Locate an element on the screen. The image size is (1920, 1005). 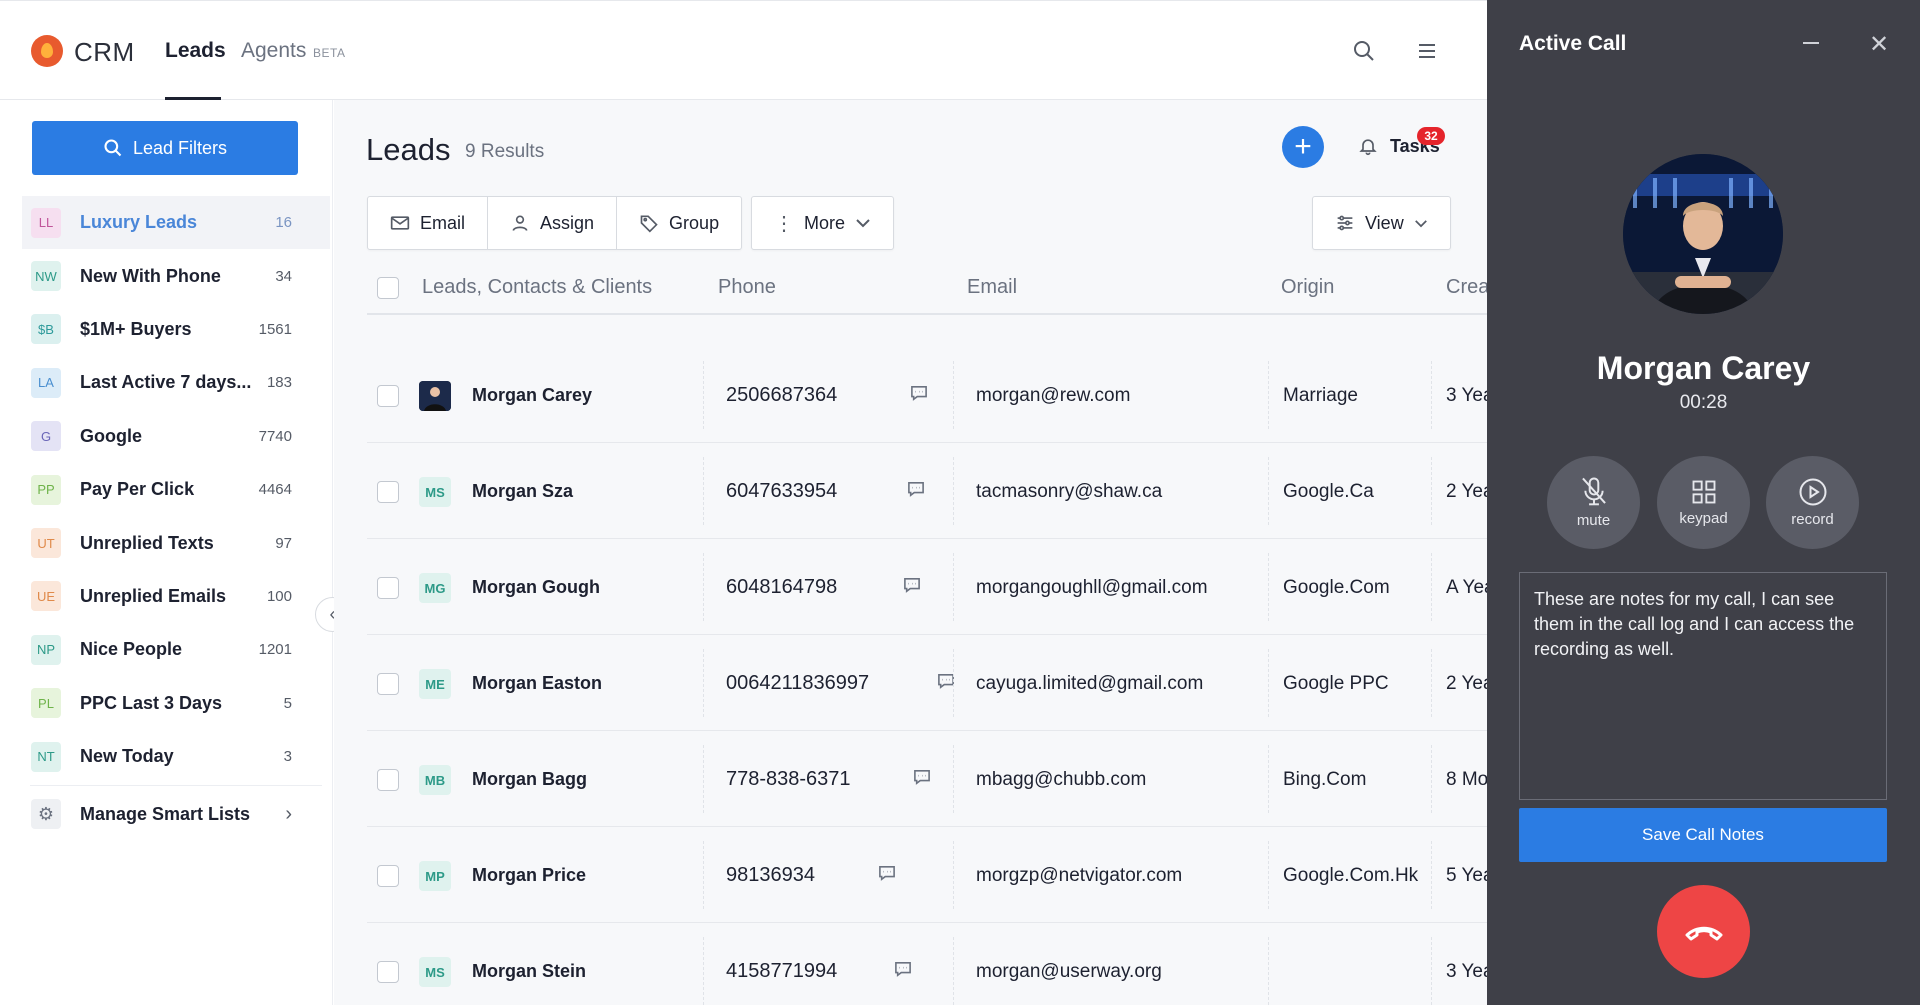
nav-tab-agents: Agents is located at coordinates (273, 51).